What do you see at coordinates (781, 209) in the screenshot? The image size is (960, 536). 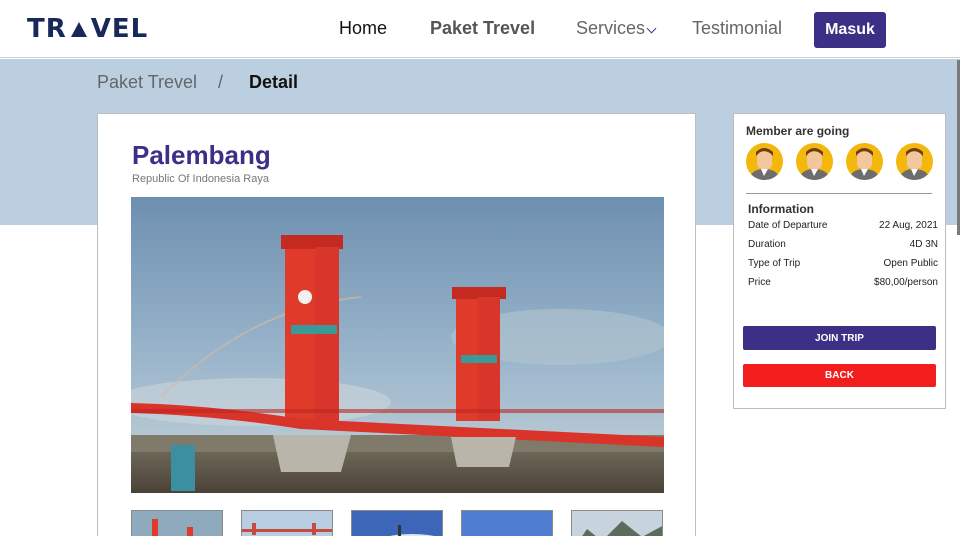 I see `information-title: Information` at bounding box center [781, 209].